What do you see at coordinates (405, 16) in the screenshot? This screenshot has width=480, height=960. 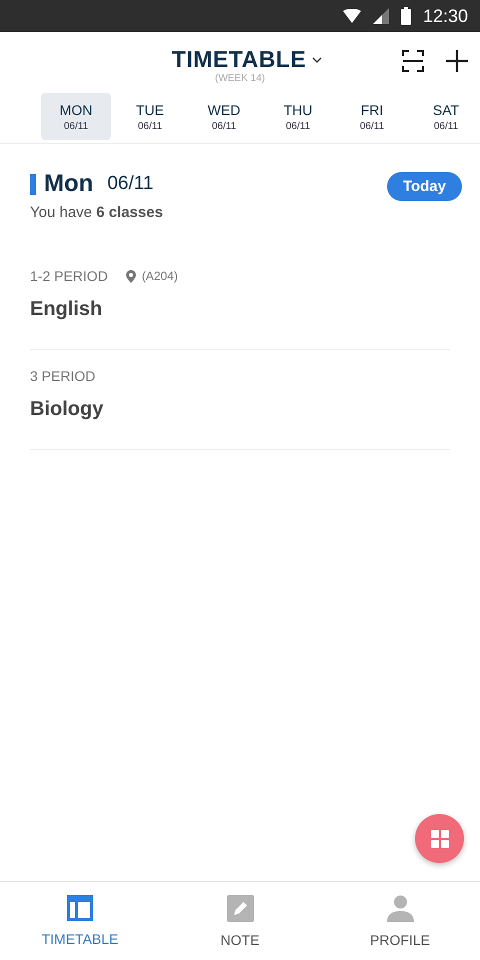 I see `battery-icon` at bounding box center [405, 16].